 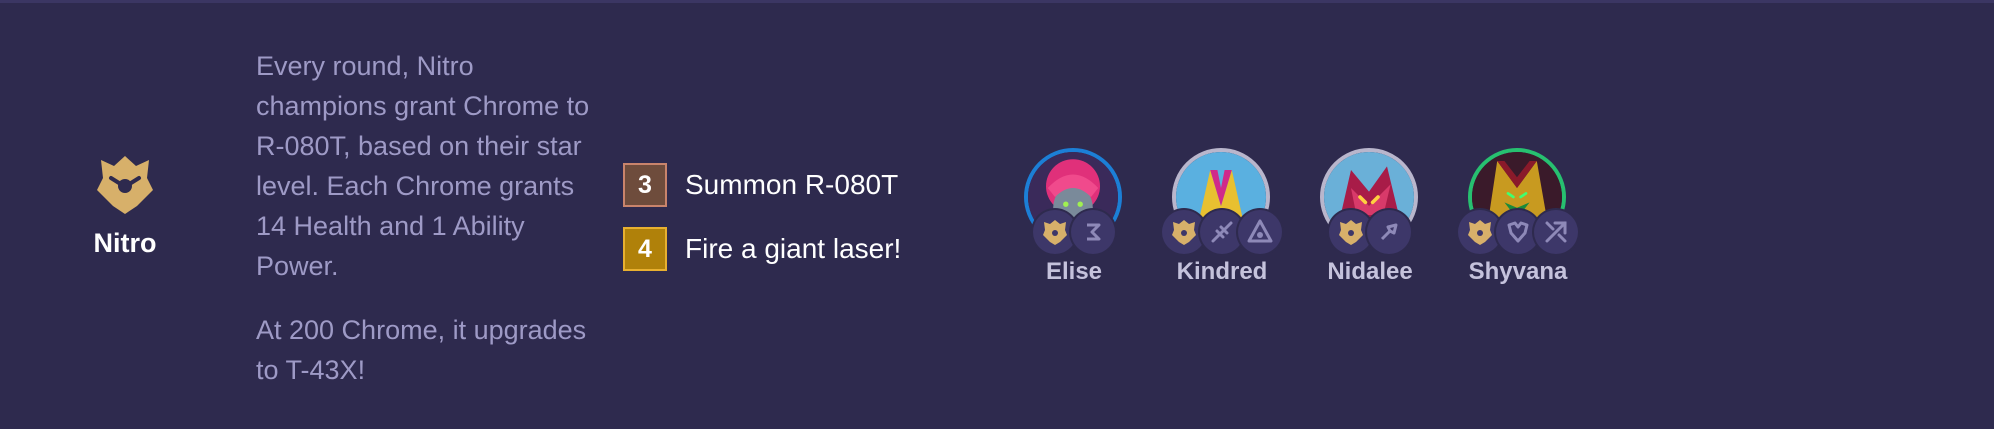 What do you see at coordinates (125, 243) in the screenshot?
I see `trait-name: Nitro` at bounding box center [125, 243].